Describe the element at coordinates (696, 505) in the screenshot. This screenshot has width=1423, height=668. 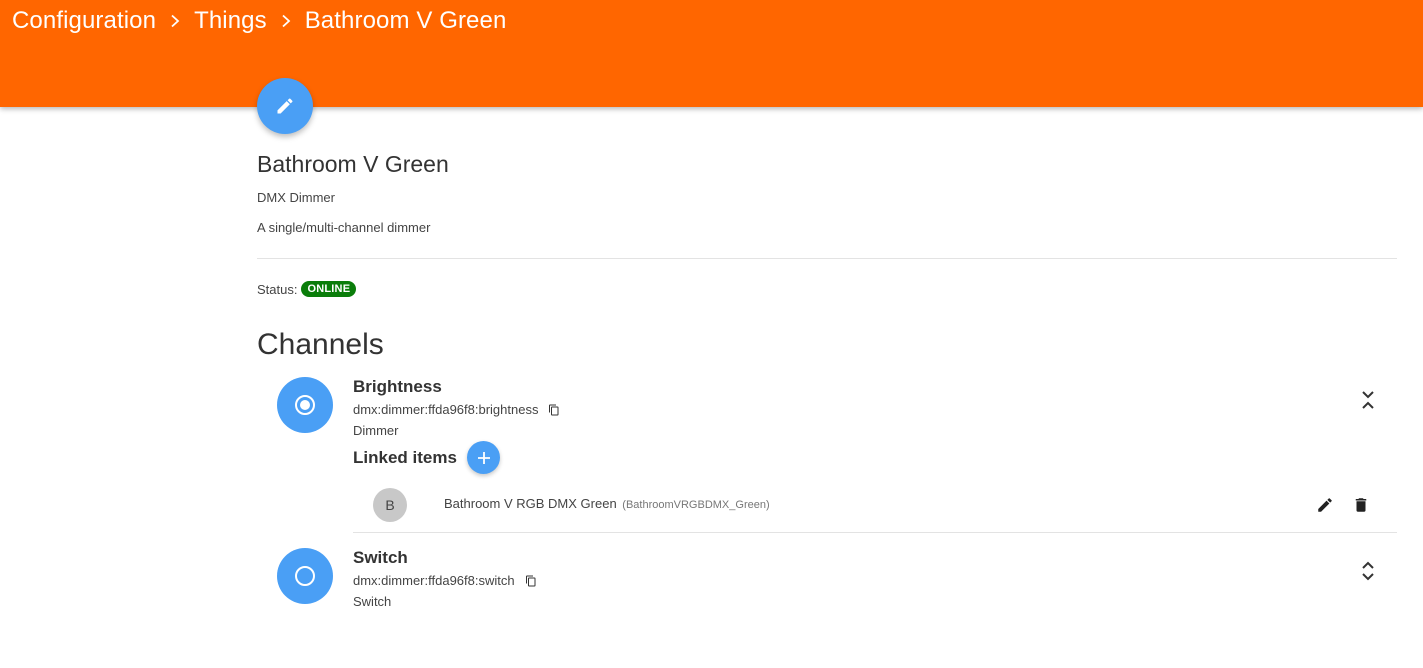
I see `linked-item-id: (BathroomVRGBDMX_Green)` at that location.